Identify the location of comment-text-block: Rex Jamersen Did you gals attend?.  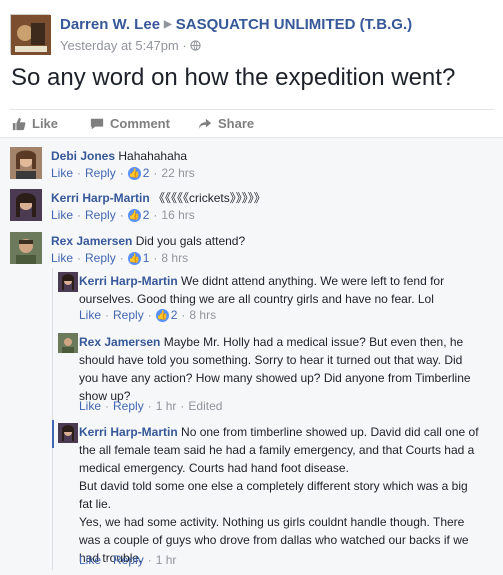
(271, 241).